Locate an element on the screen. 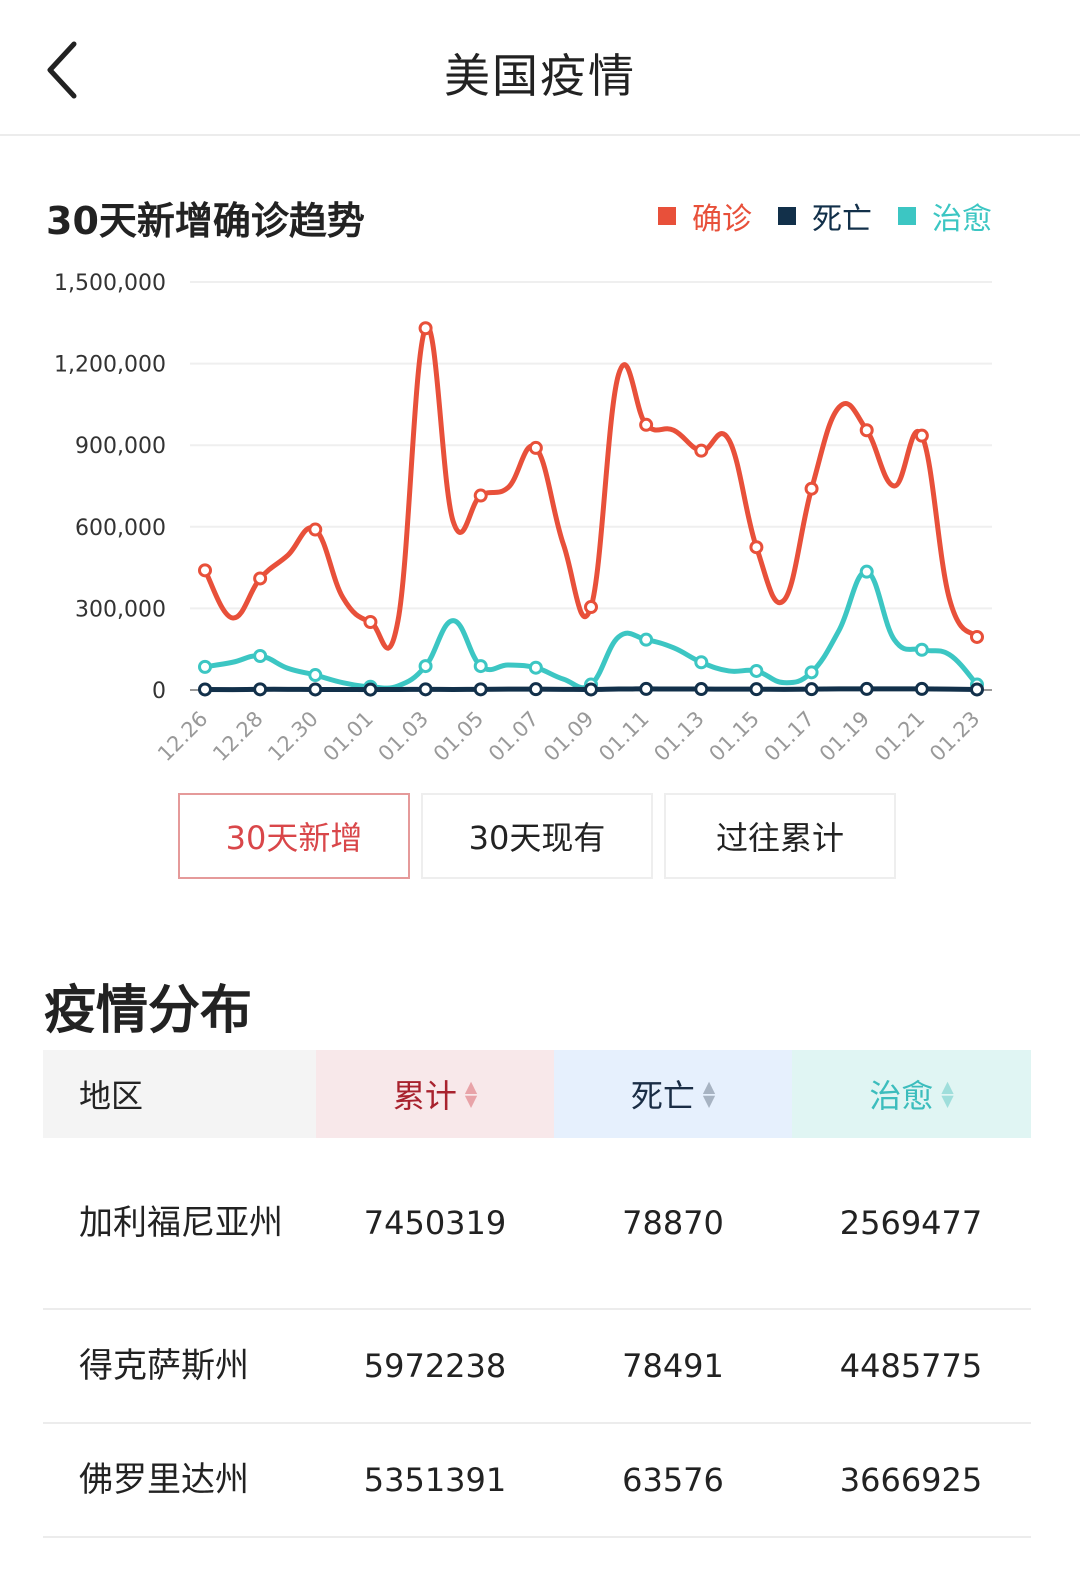  column-label: 累计 is located at coordinates (424, 1096).